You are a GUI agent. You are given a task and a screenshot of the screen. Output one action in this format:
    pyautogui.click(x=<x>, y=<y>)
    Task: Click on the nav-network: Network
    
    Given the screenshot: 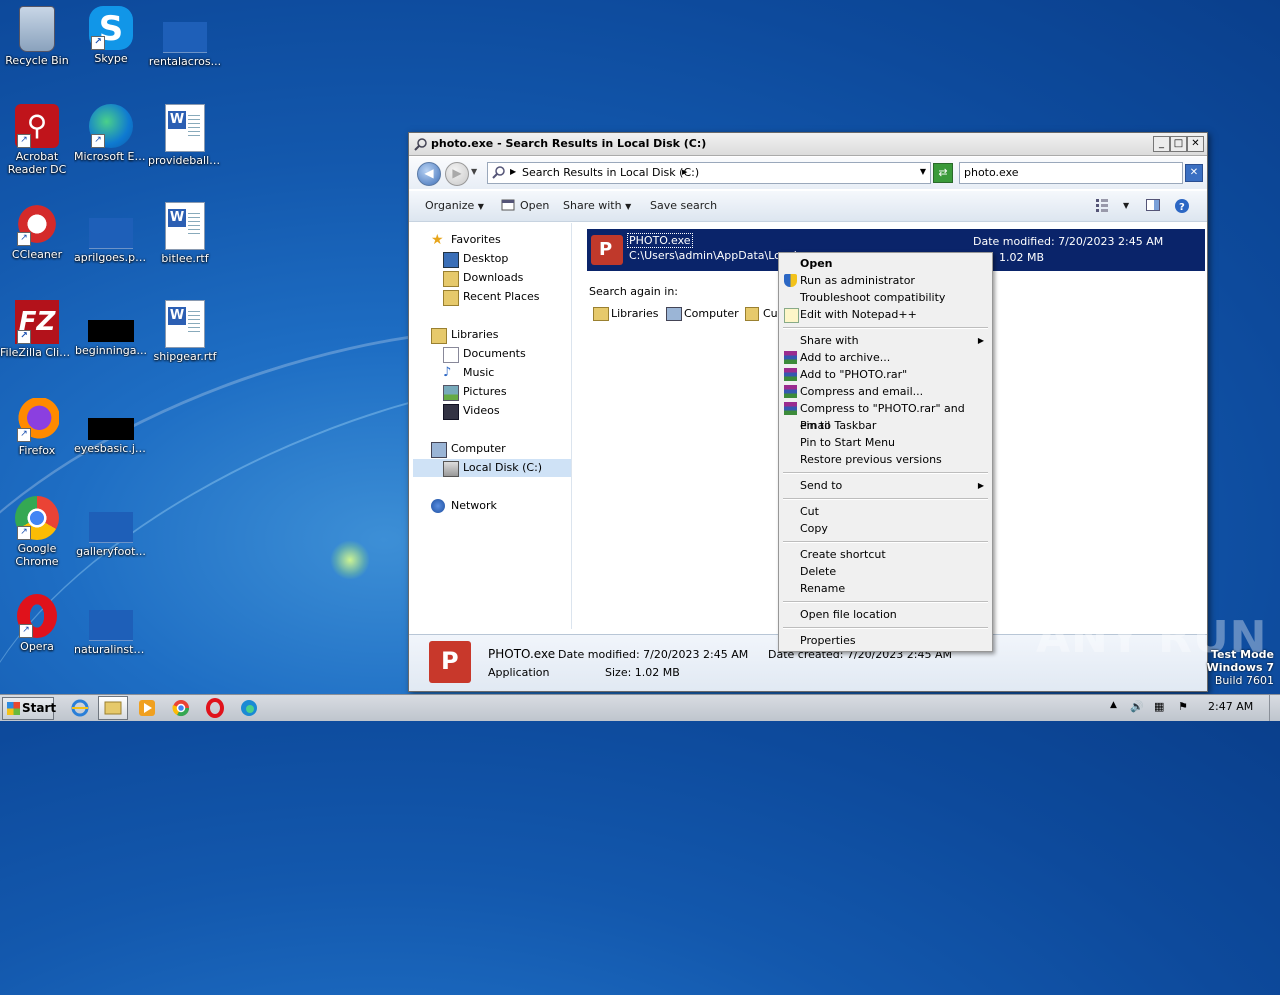 What is the action you would take?
    pyautogui.click(x=492, y=506)
    